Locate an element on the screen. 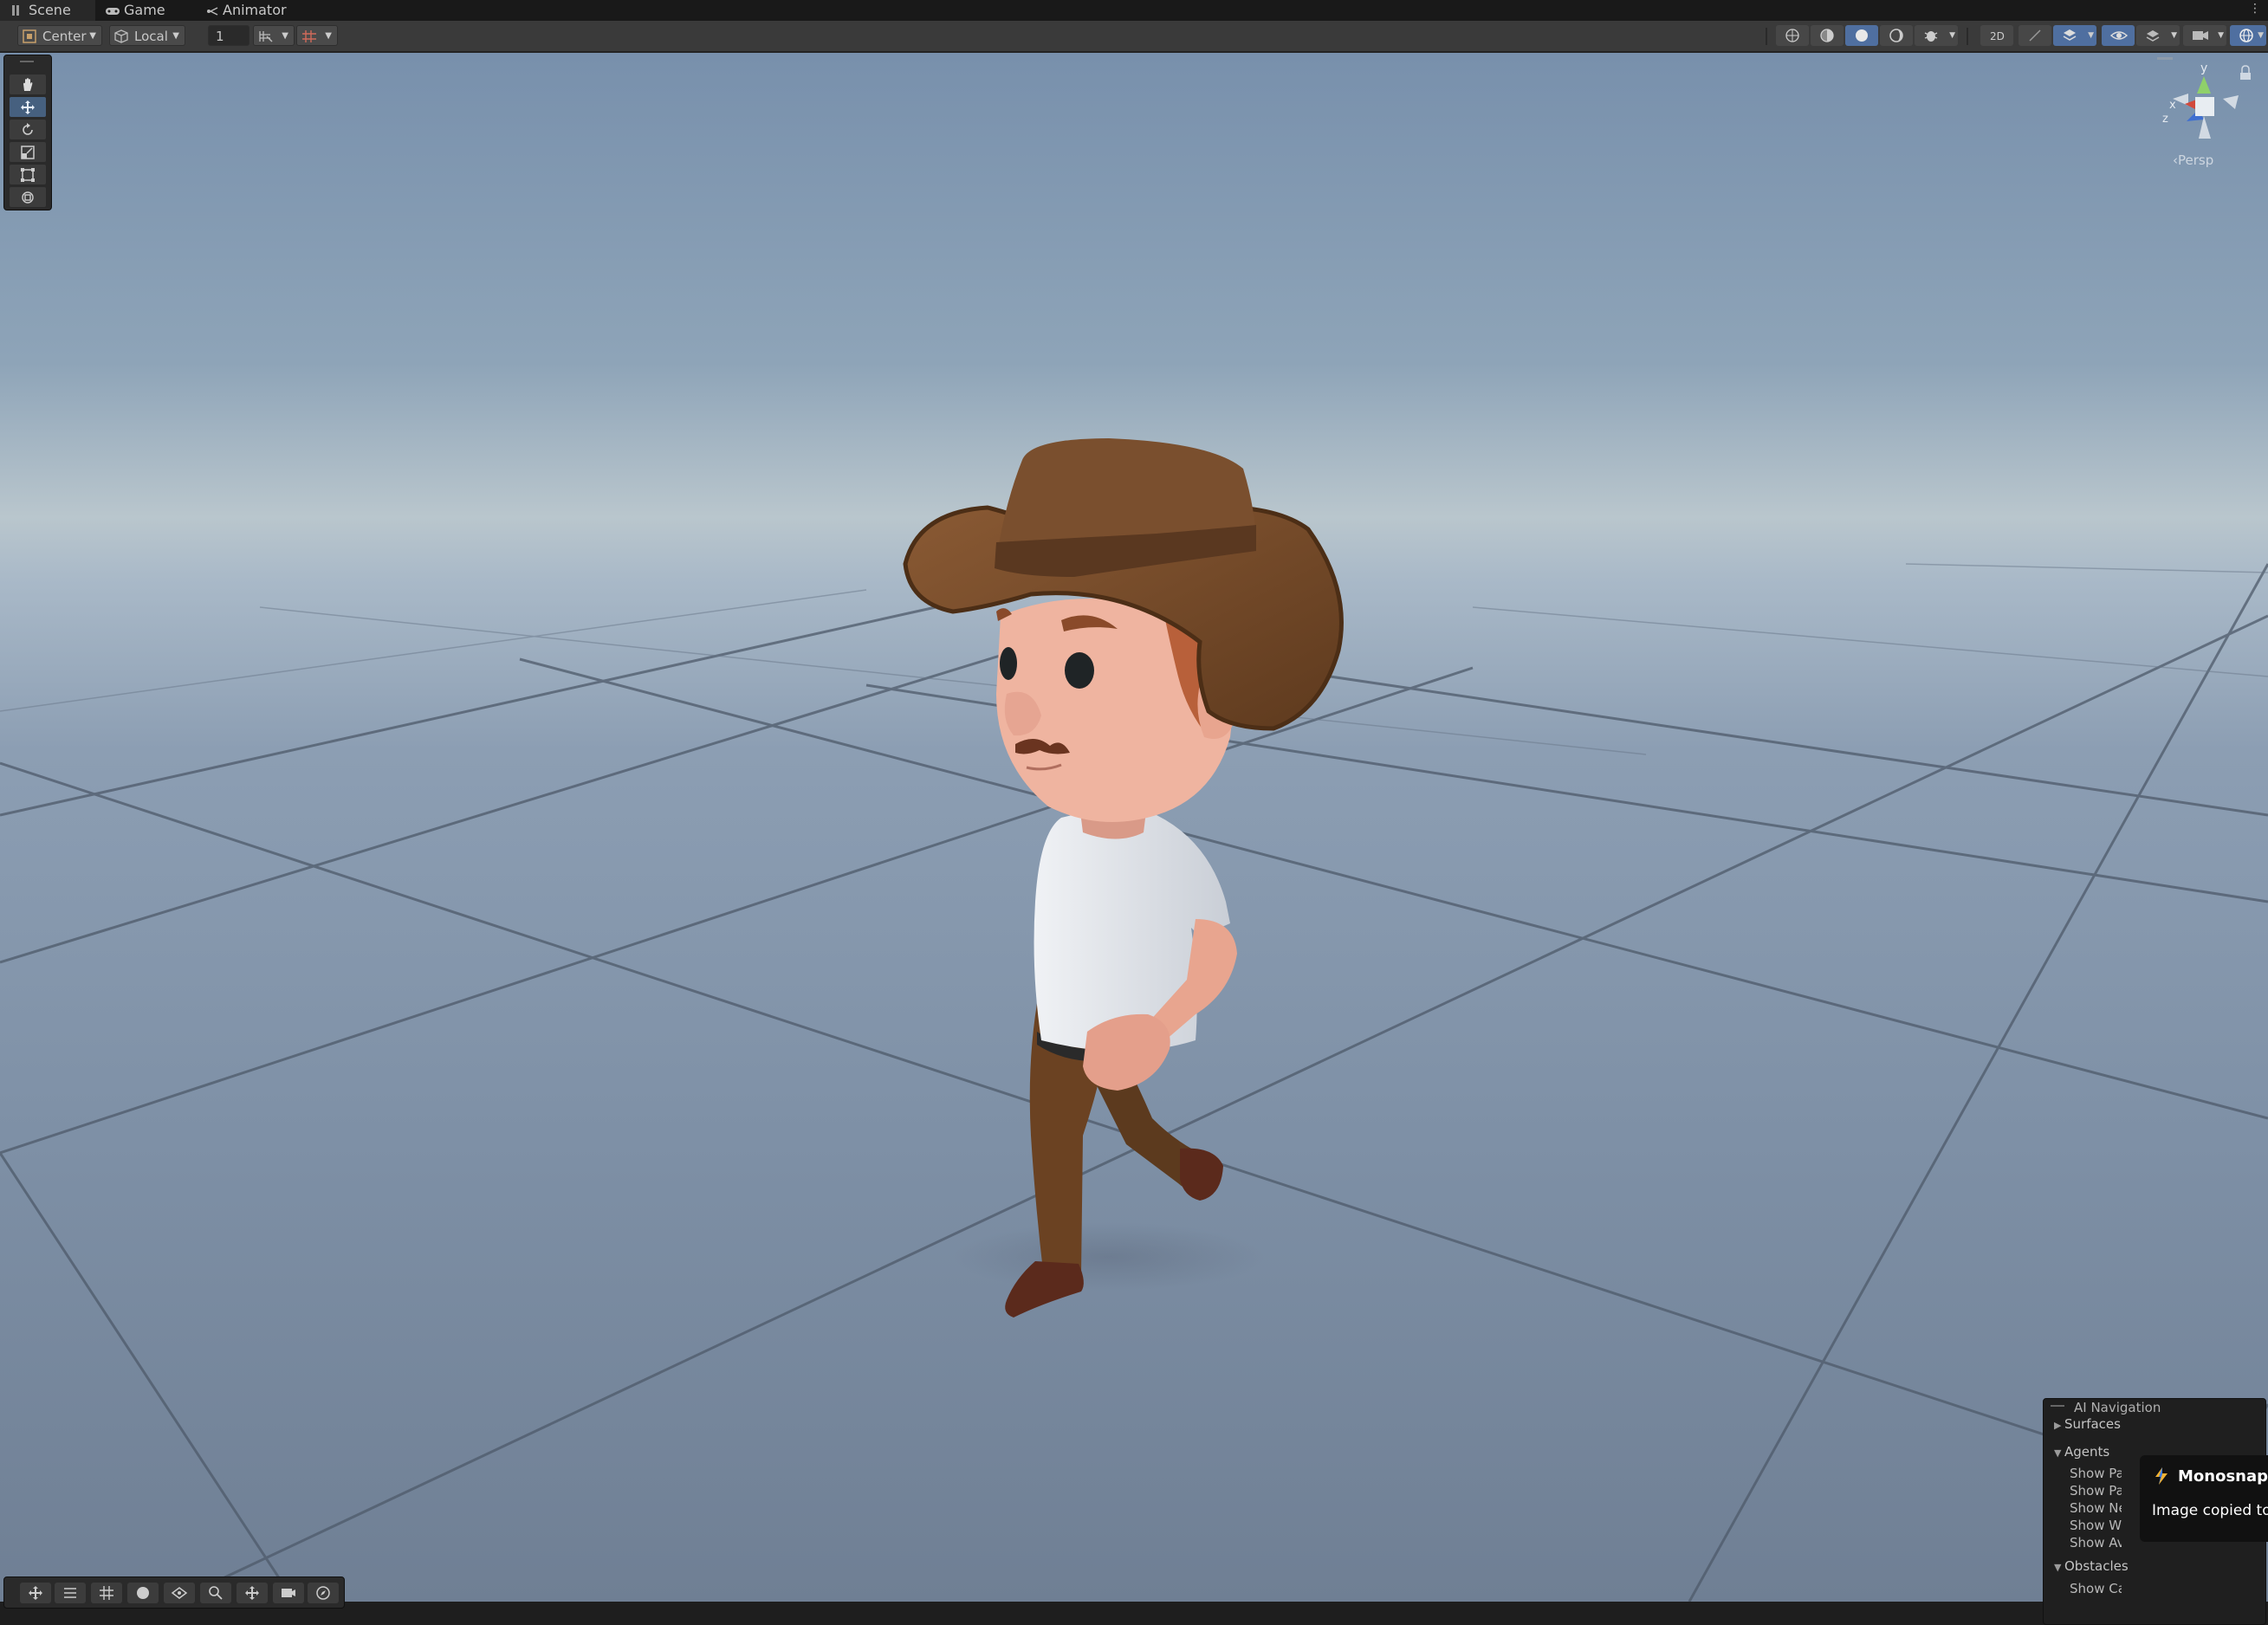 This screenshot has height=1625, width=2268. camera-overlay-button is located at coordinates (288, 1593).